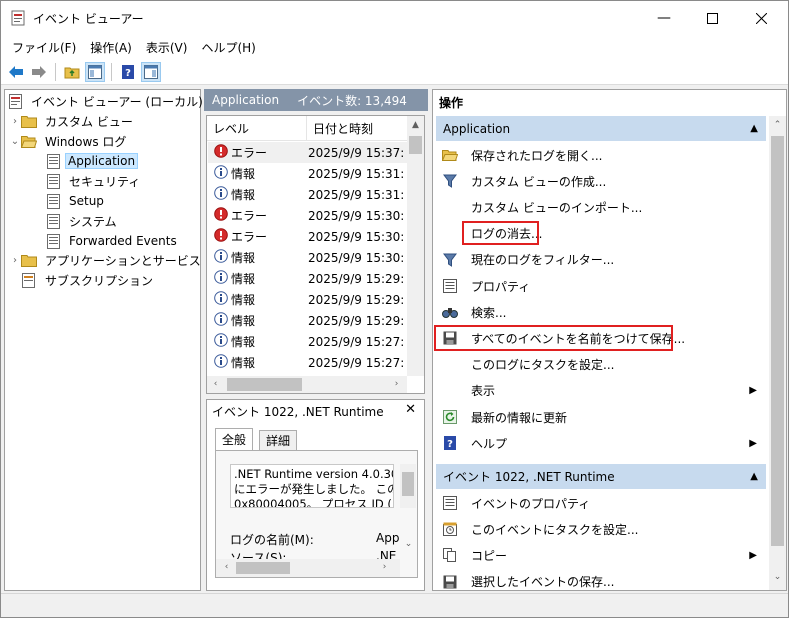 The width and height of the screenshot is (789, 618). Describe the element at coordinates (107, 101) in the screenshot. I see `tree-root: イベント ビューアー (ローカル)` at that location.